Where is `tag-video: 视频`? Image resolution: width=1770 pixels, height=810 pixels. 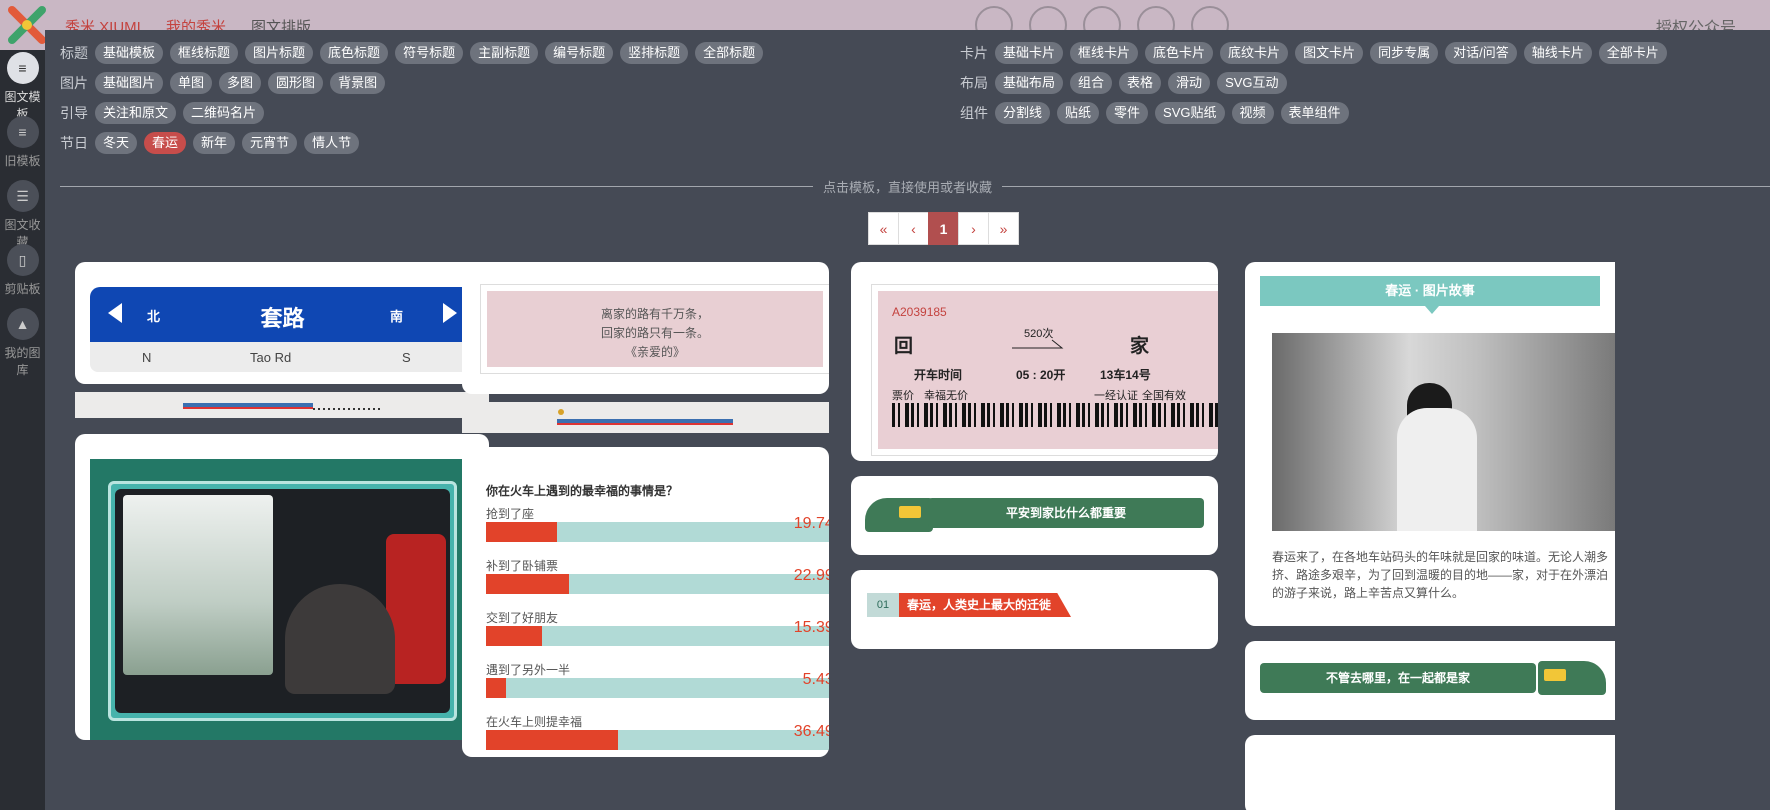 tag-video: 视频 is located at coordinates (1252, 113).